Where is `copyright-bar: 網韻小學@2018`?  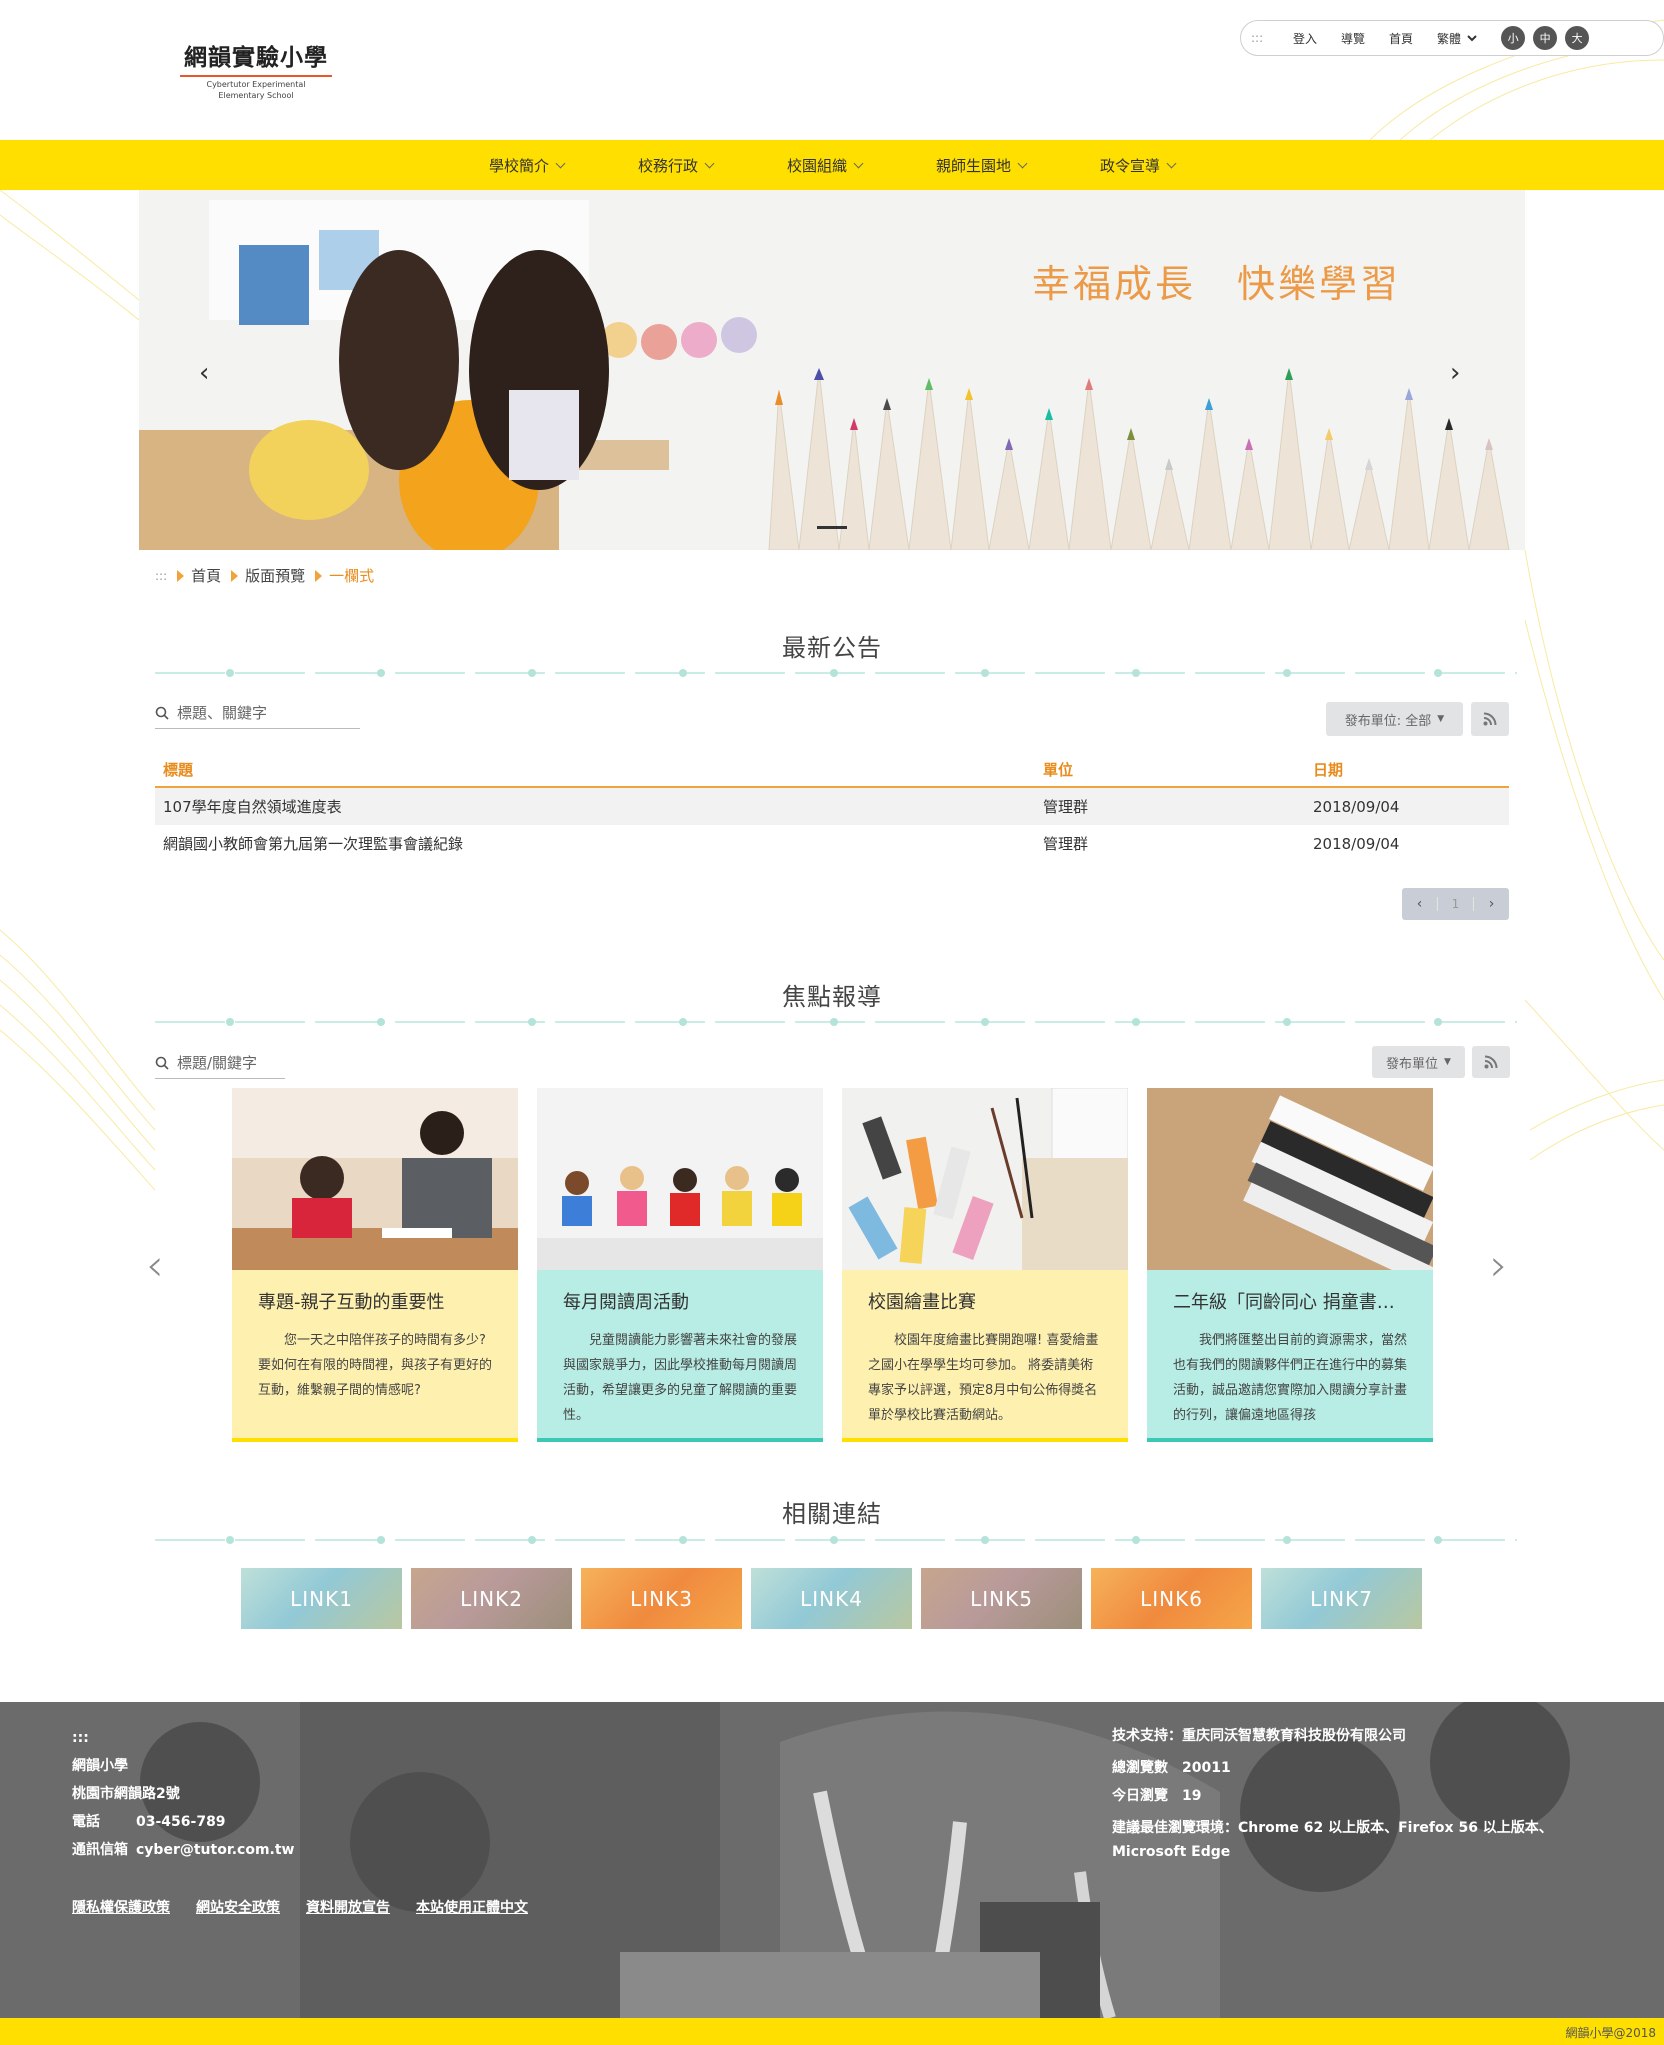 copyright-bar: 網韻小學@2018 is located at coordinates (832, 2031).